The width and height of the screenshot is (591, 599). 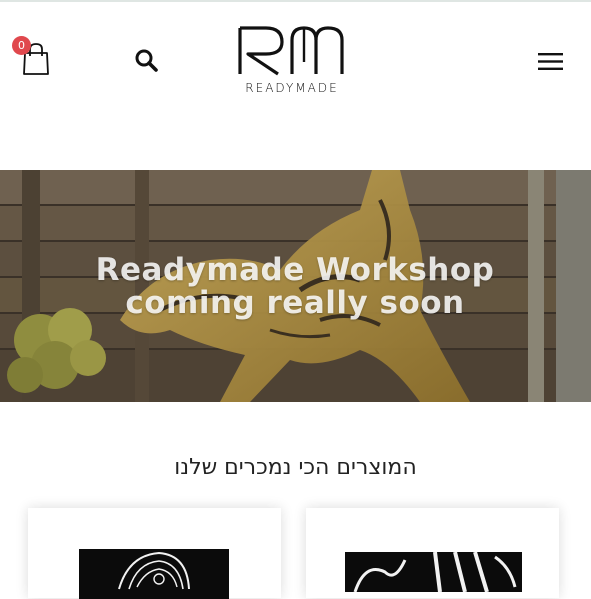 What do you see at coordinates (33, 57) in the screenshot?
I see `cart-button: 0` at bounding box center [33, 57].